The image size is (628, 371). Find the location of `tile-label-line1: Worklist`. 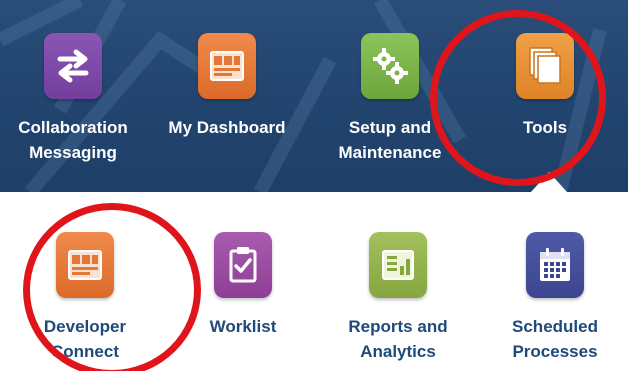

tile-label-line1: Worklist is located at coordinates (243, 326).